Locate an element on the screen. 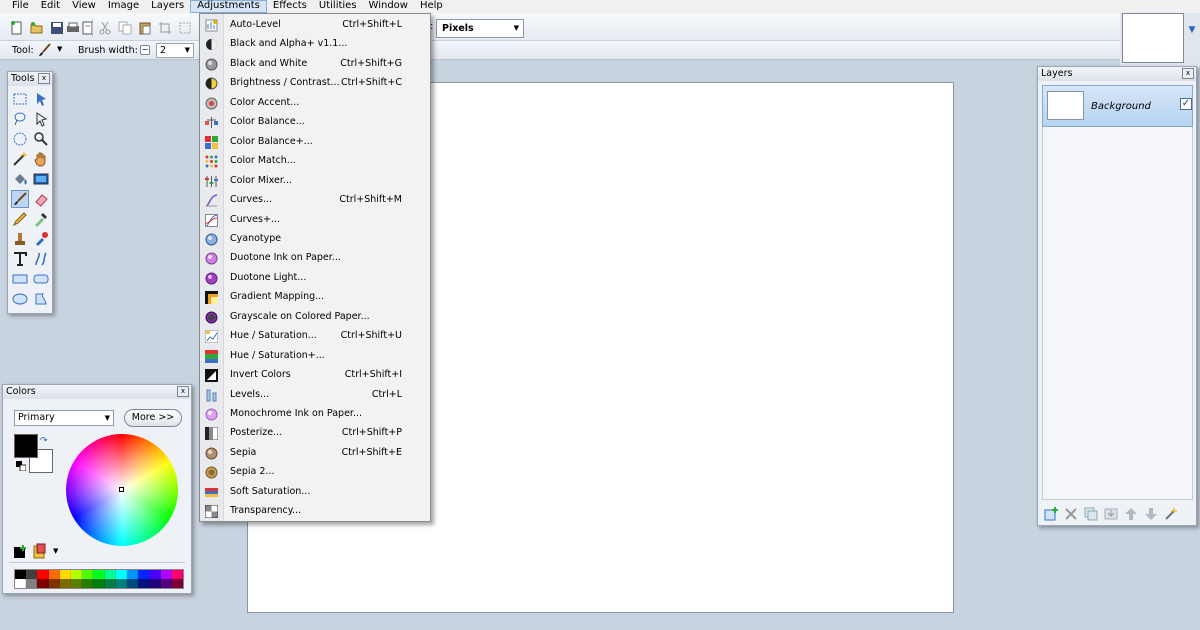 The image size is (1200, 630). menu-item-brightness-contrast: Brightness / Contrast... Ctrl+Shift+C is located at coordinates (315, 83).